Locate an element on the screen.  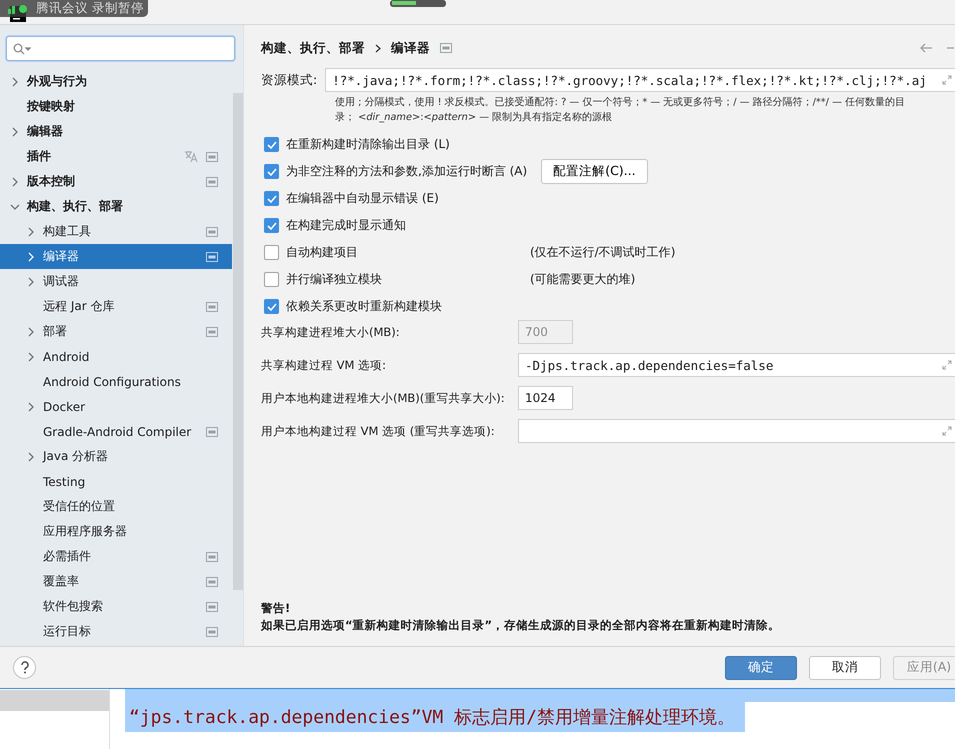
breadcrumb: 编译器 is located at coordinates (410, 48).